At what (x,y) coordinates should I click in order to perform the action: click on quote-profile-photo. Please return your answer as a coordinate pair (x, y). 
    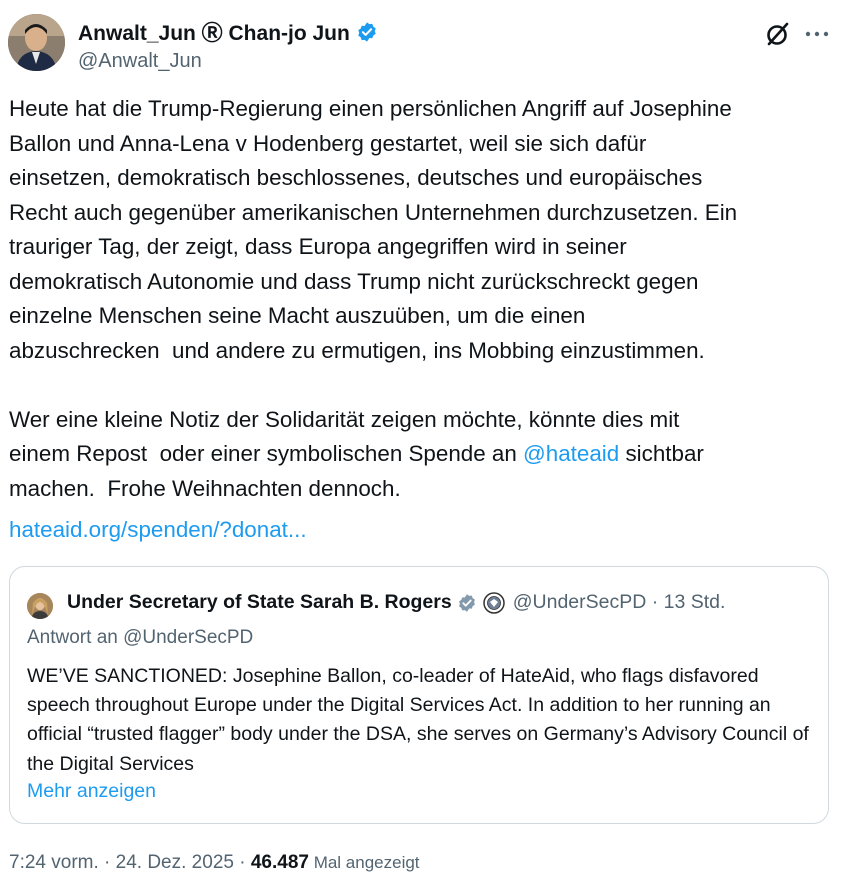
    Looking at the image, I should click on (40, 606).